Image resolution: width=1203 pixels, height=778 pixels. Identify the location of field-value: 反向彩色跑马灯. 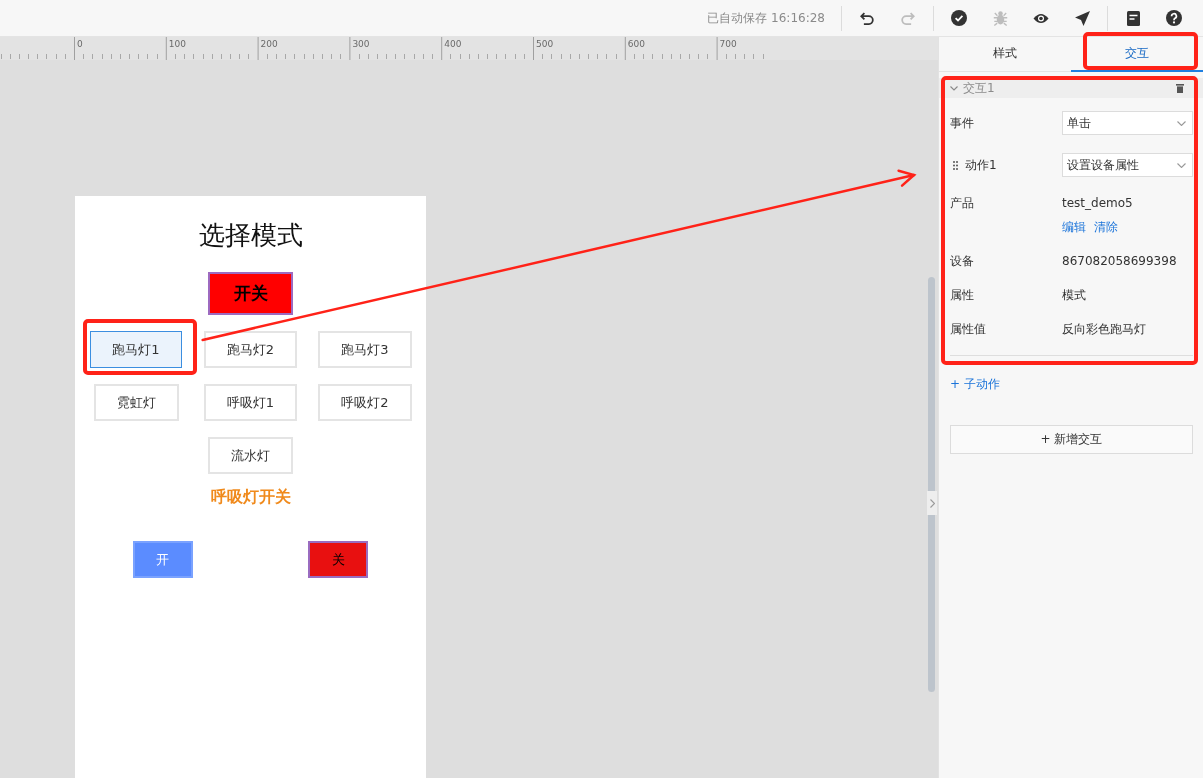
(1104, 329).